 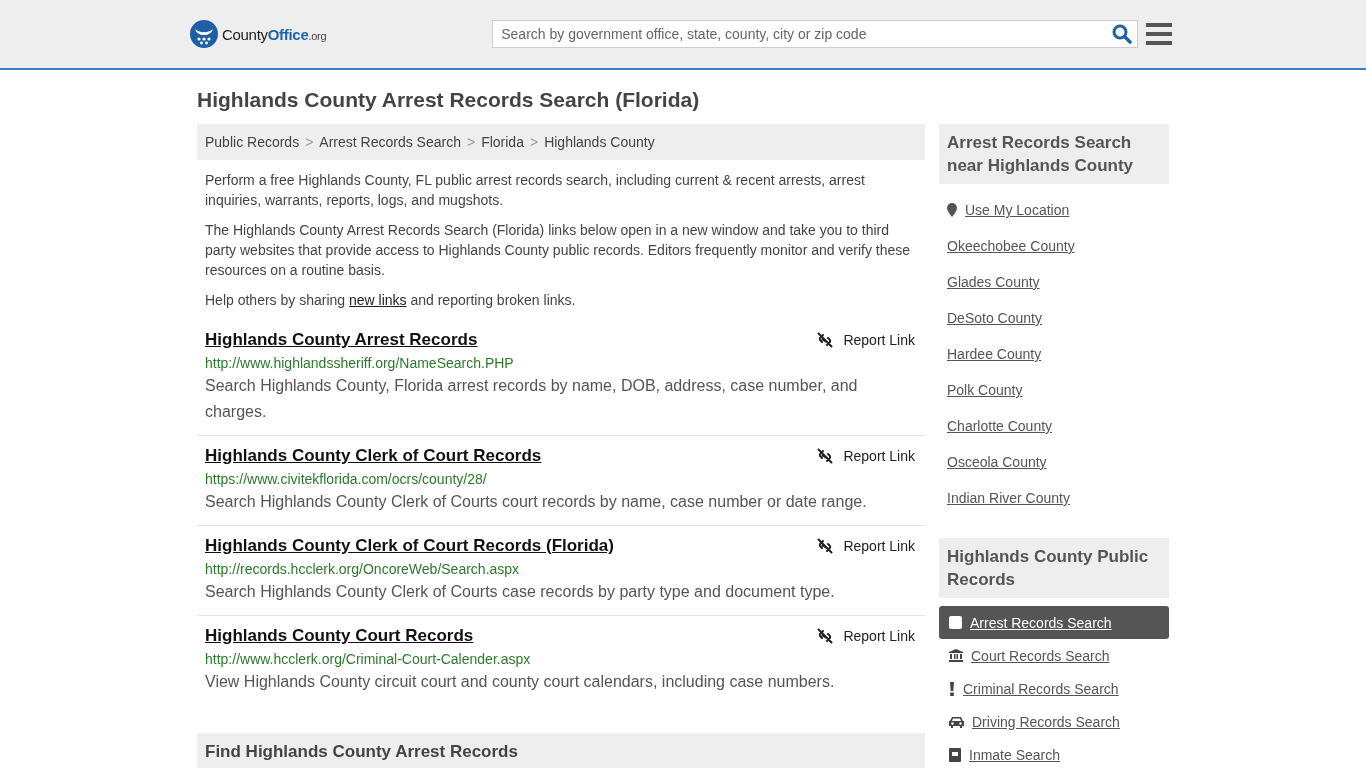 What do you see at coordinates (1054, 210) in the screenshot?
I see `use-location-link: Use My Location` at bounding box center [1054, 210].